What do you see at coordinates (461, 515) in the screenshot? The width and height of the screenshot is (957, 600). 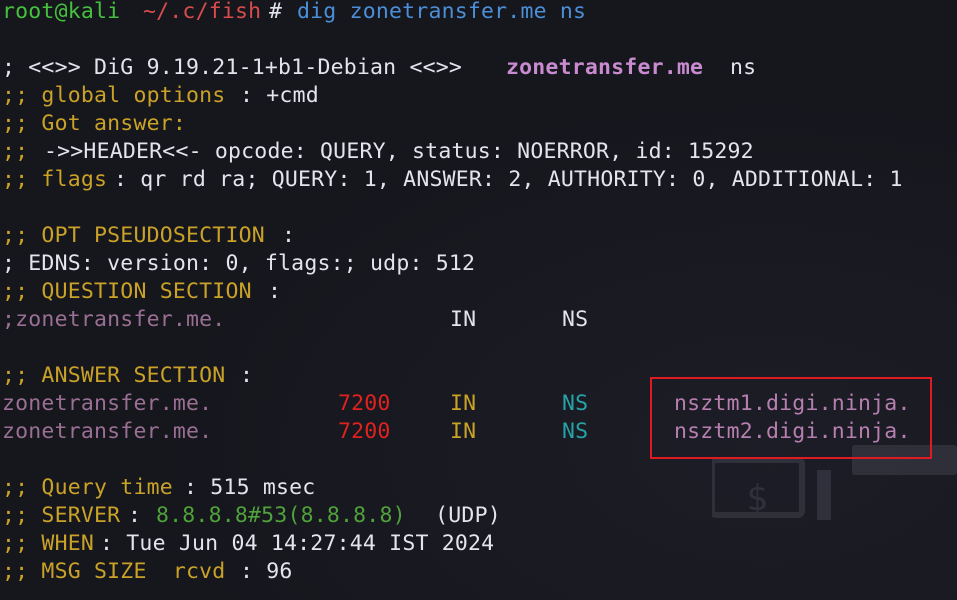 I see `server-proto: (UDP)` at bounding box center [461, 515].